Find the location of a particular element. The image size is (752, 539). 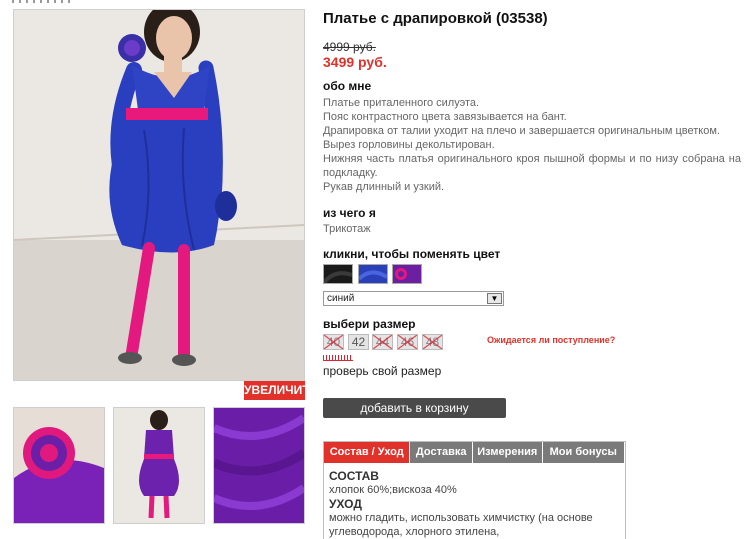

size-option-40: 40 is located at coordinates (333, 342).